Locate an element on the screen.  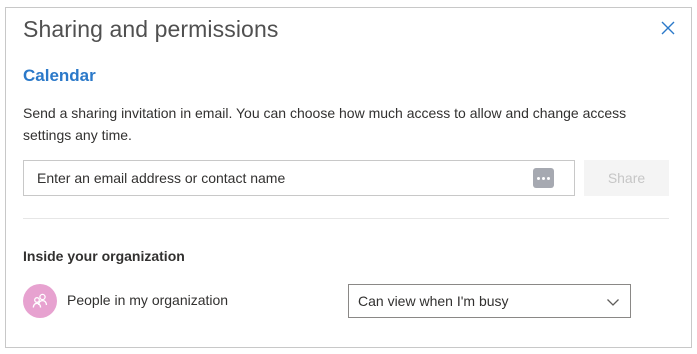
section-divider is located at coordinates (346, 218).